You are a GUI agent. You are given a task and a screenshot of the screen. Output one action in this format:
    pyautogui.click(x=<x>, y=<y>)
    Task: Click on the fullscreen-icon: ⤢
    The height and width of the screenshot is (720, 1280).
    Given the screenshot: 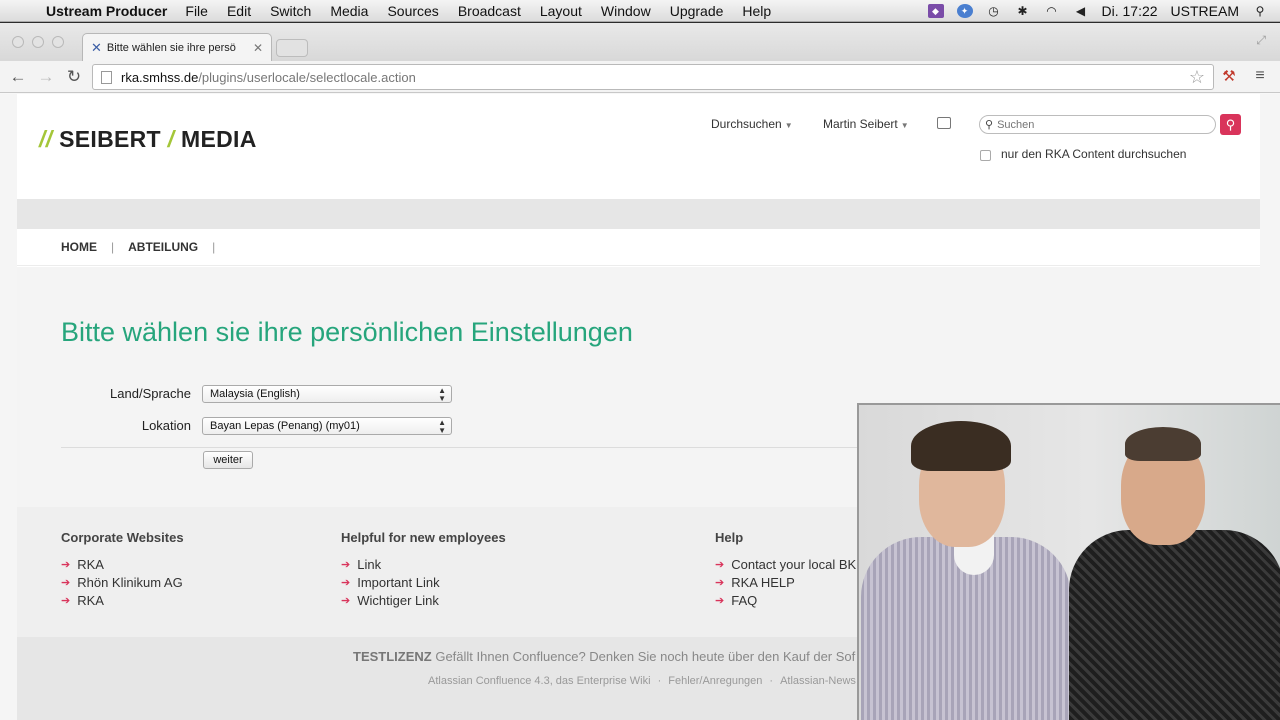 What is the action you would take?
    pyautogui.click(x=1261, y=40)
    